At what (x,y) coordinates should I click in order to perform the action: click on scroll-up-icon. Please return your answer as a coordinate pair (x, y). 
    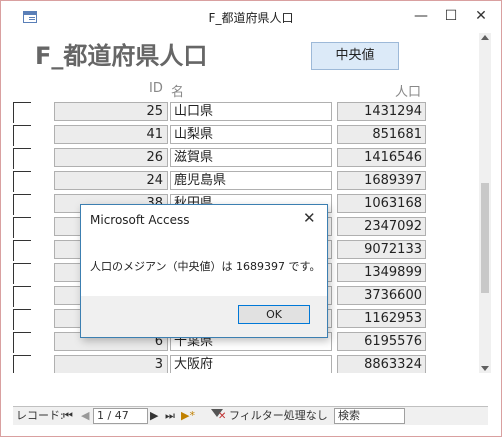
    Looking at the image, I should click on (485, 37).